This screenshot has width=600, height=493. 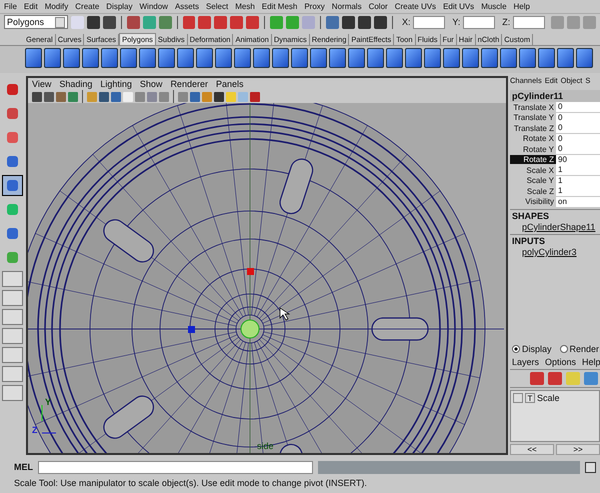 I want to click on menu-item: Assets, so click(x=186, y=6).